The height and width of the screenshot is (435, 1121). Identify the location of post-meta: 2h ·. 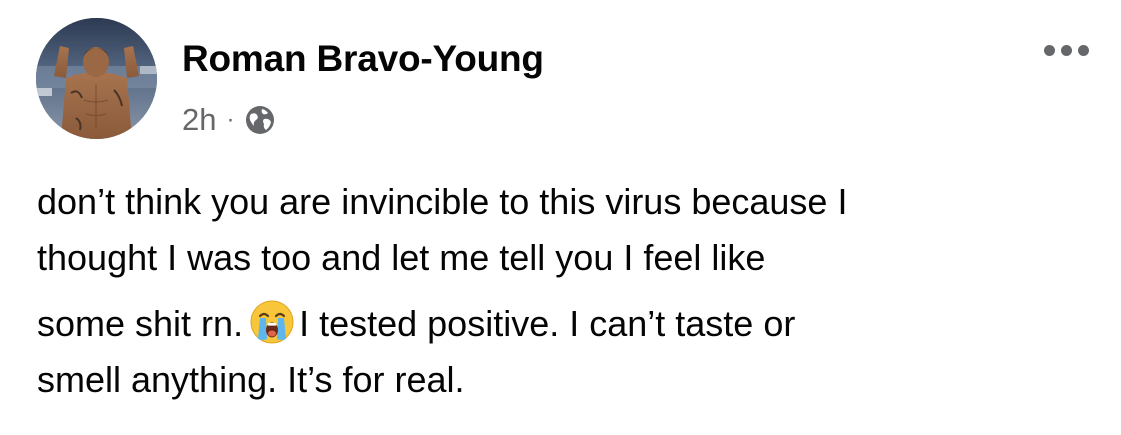
(229, 120).